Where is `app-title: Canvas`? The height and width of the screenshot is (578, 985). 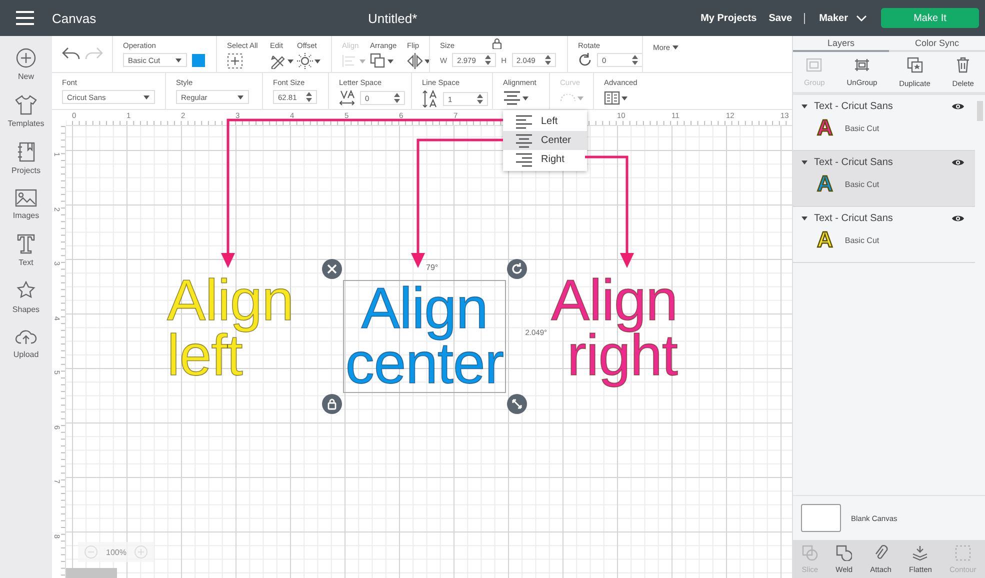
app-title: Canvas is located at coordinates (75, 18).